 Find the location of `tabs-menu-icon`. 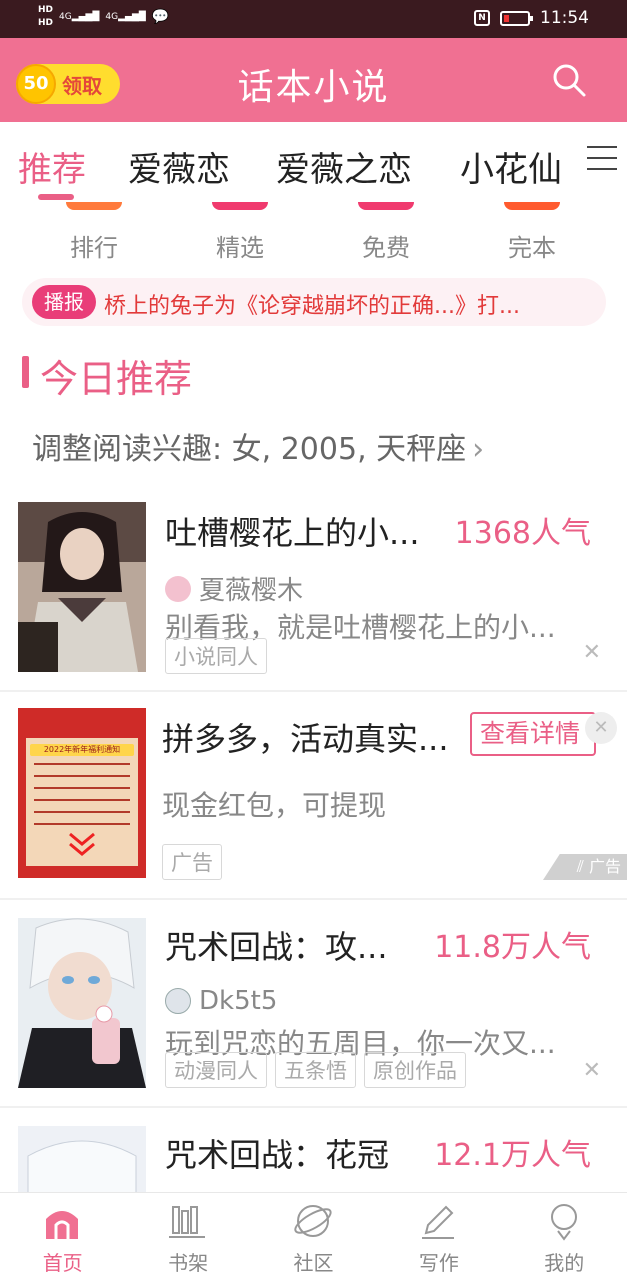

tabs-menu-icon is located at coordinates (602, 161).